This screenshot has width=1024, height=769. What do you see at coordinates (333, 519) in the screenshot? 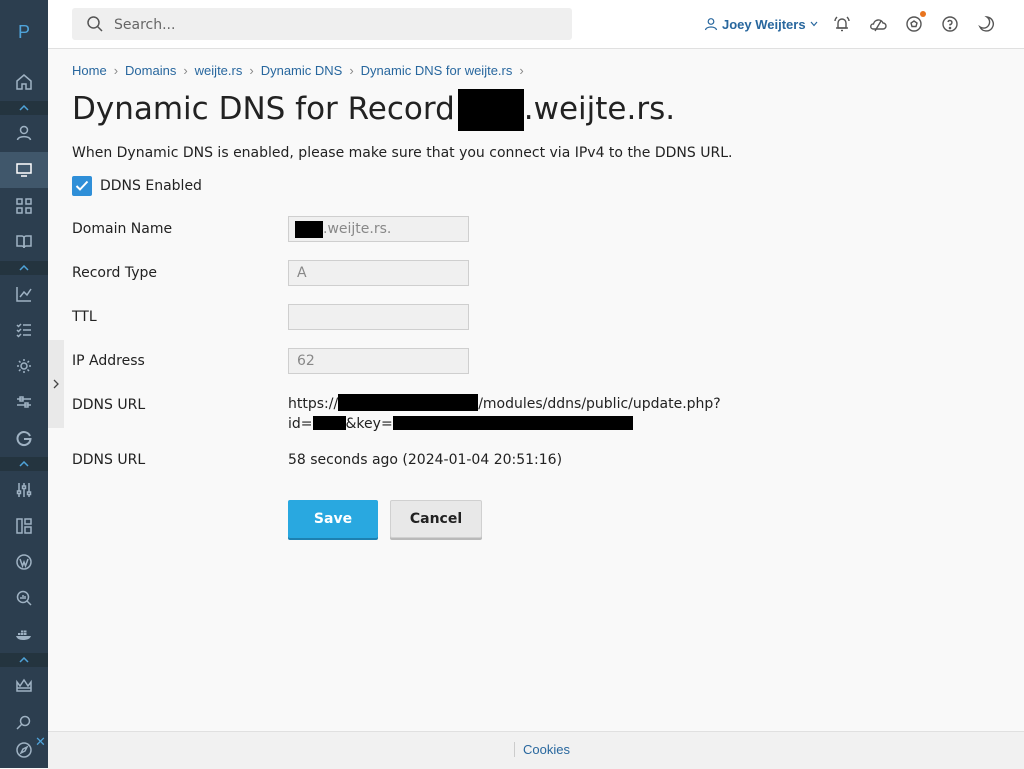
I see `save-button: Save` at bounding box center [333, 519].